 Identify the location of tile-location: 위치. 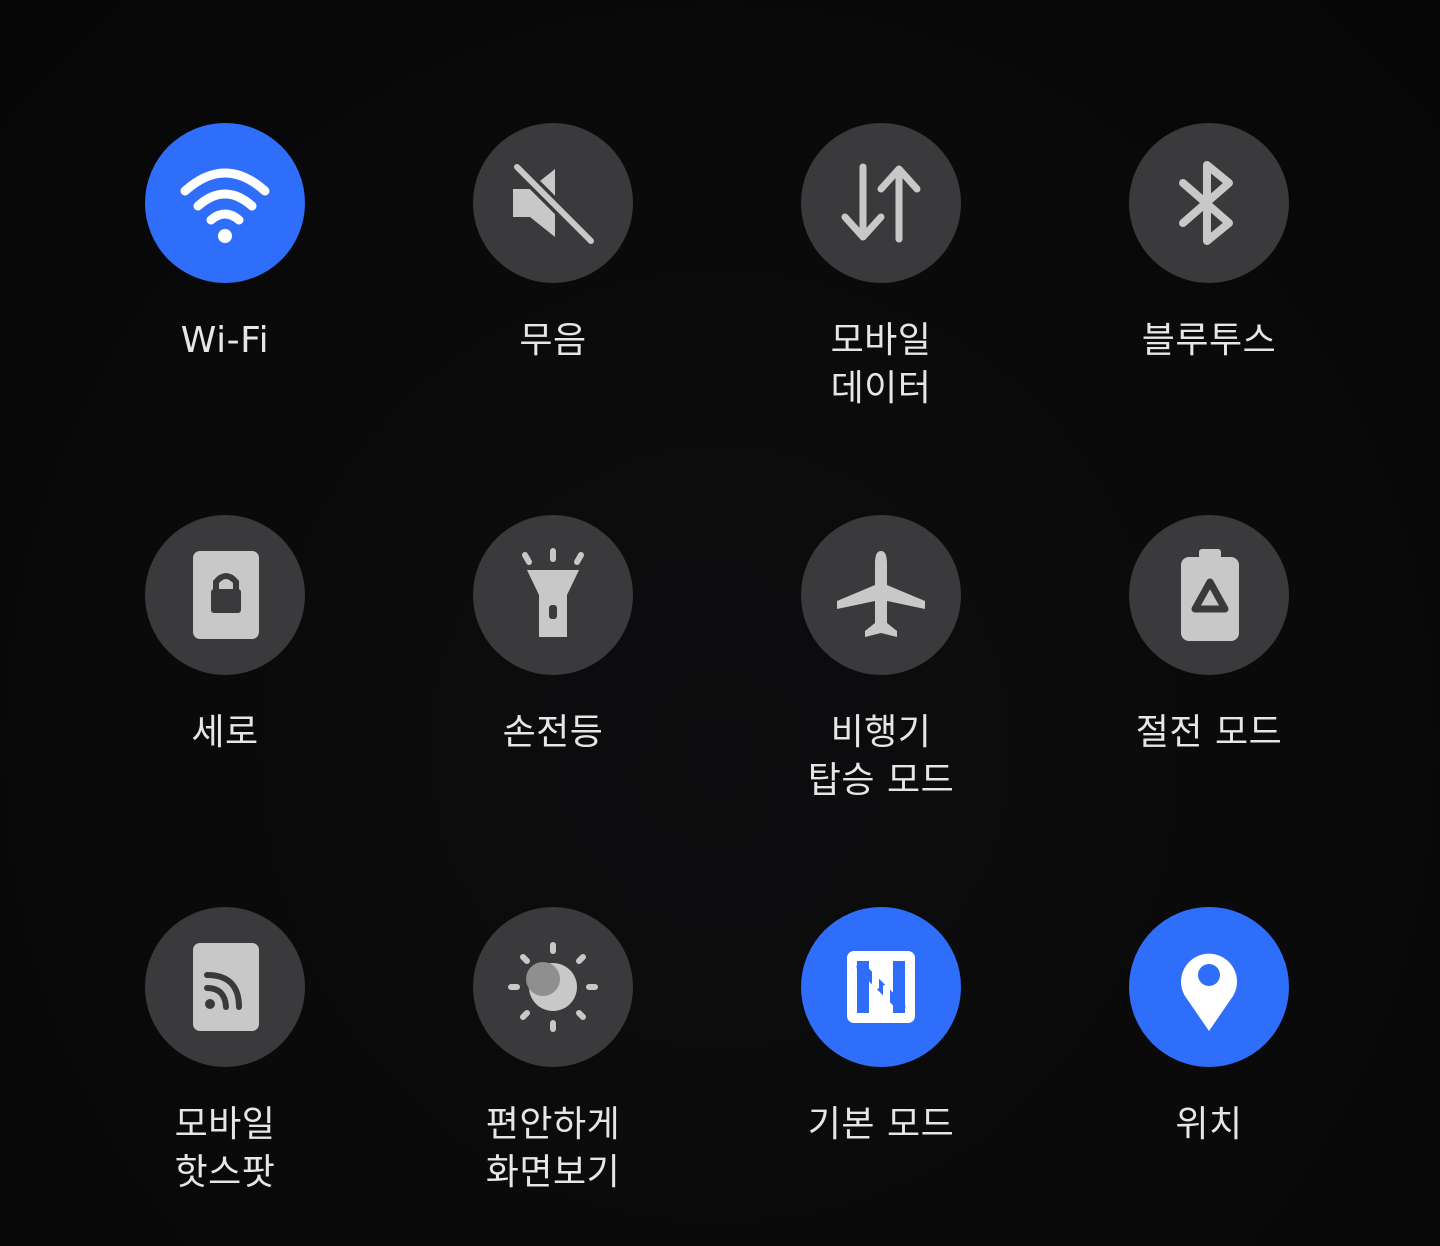
(1209, 1028).